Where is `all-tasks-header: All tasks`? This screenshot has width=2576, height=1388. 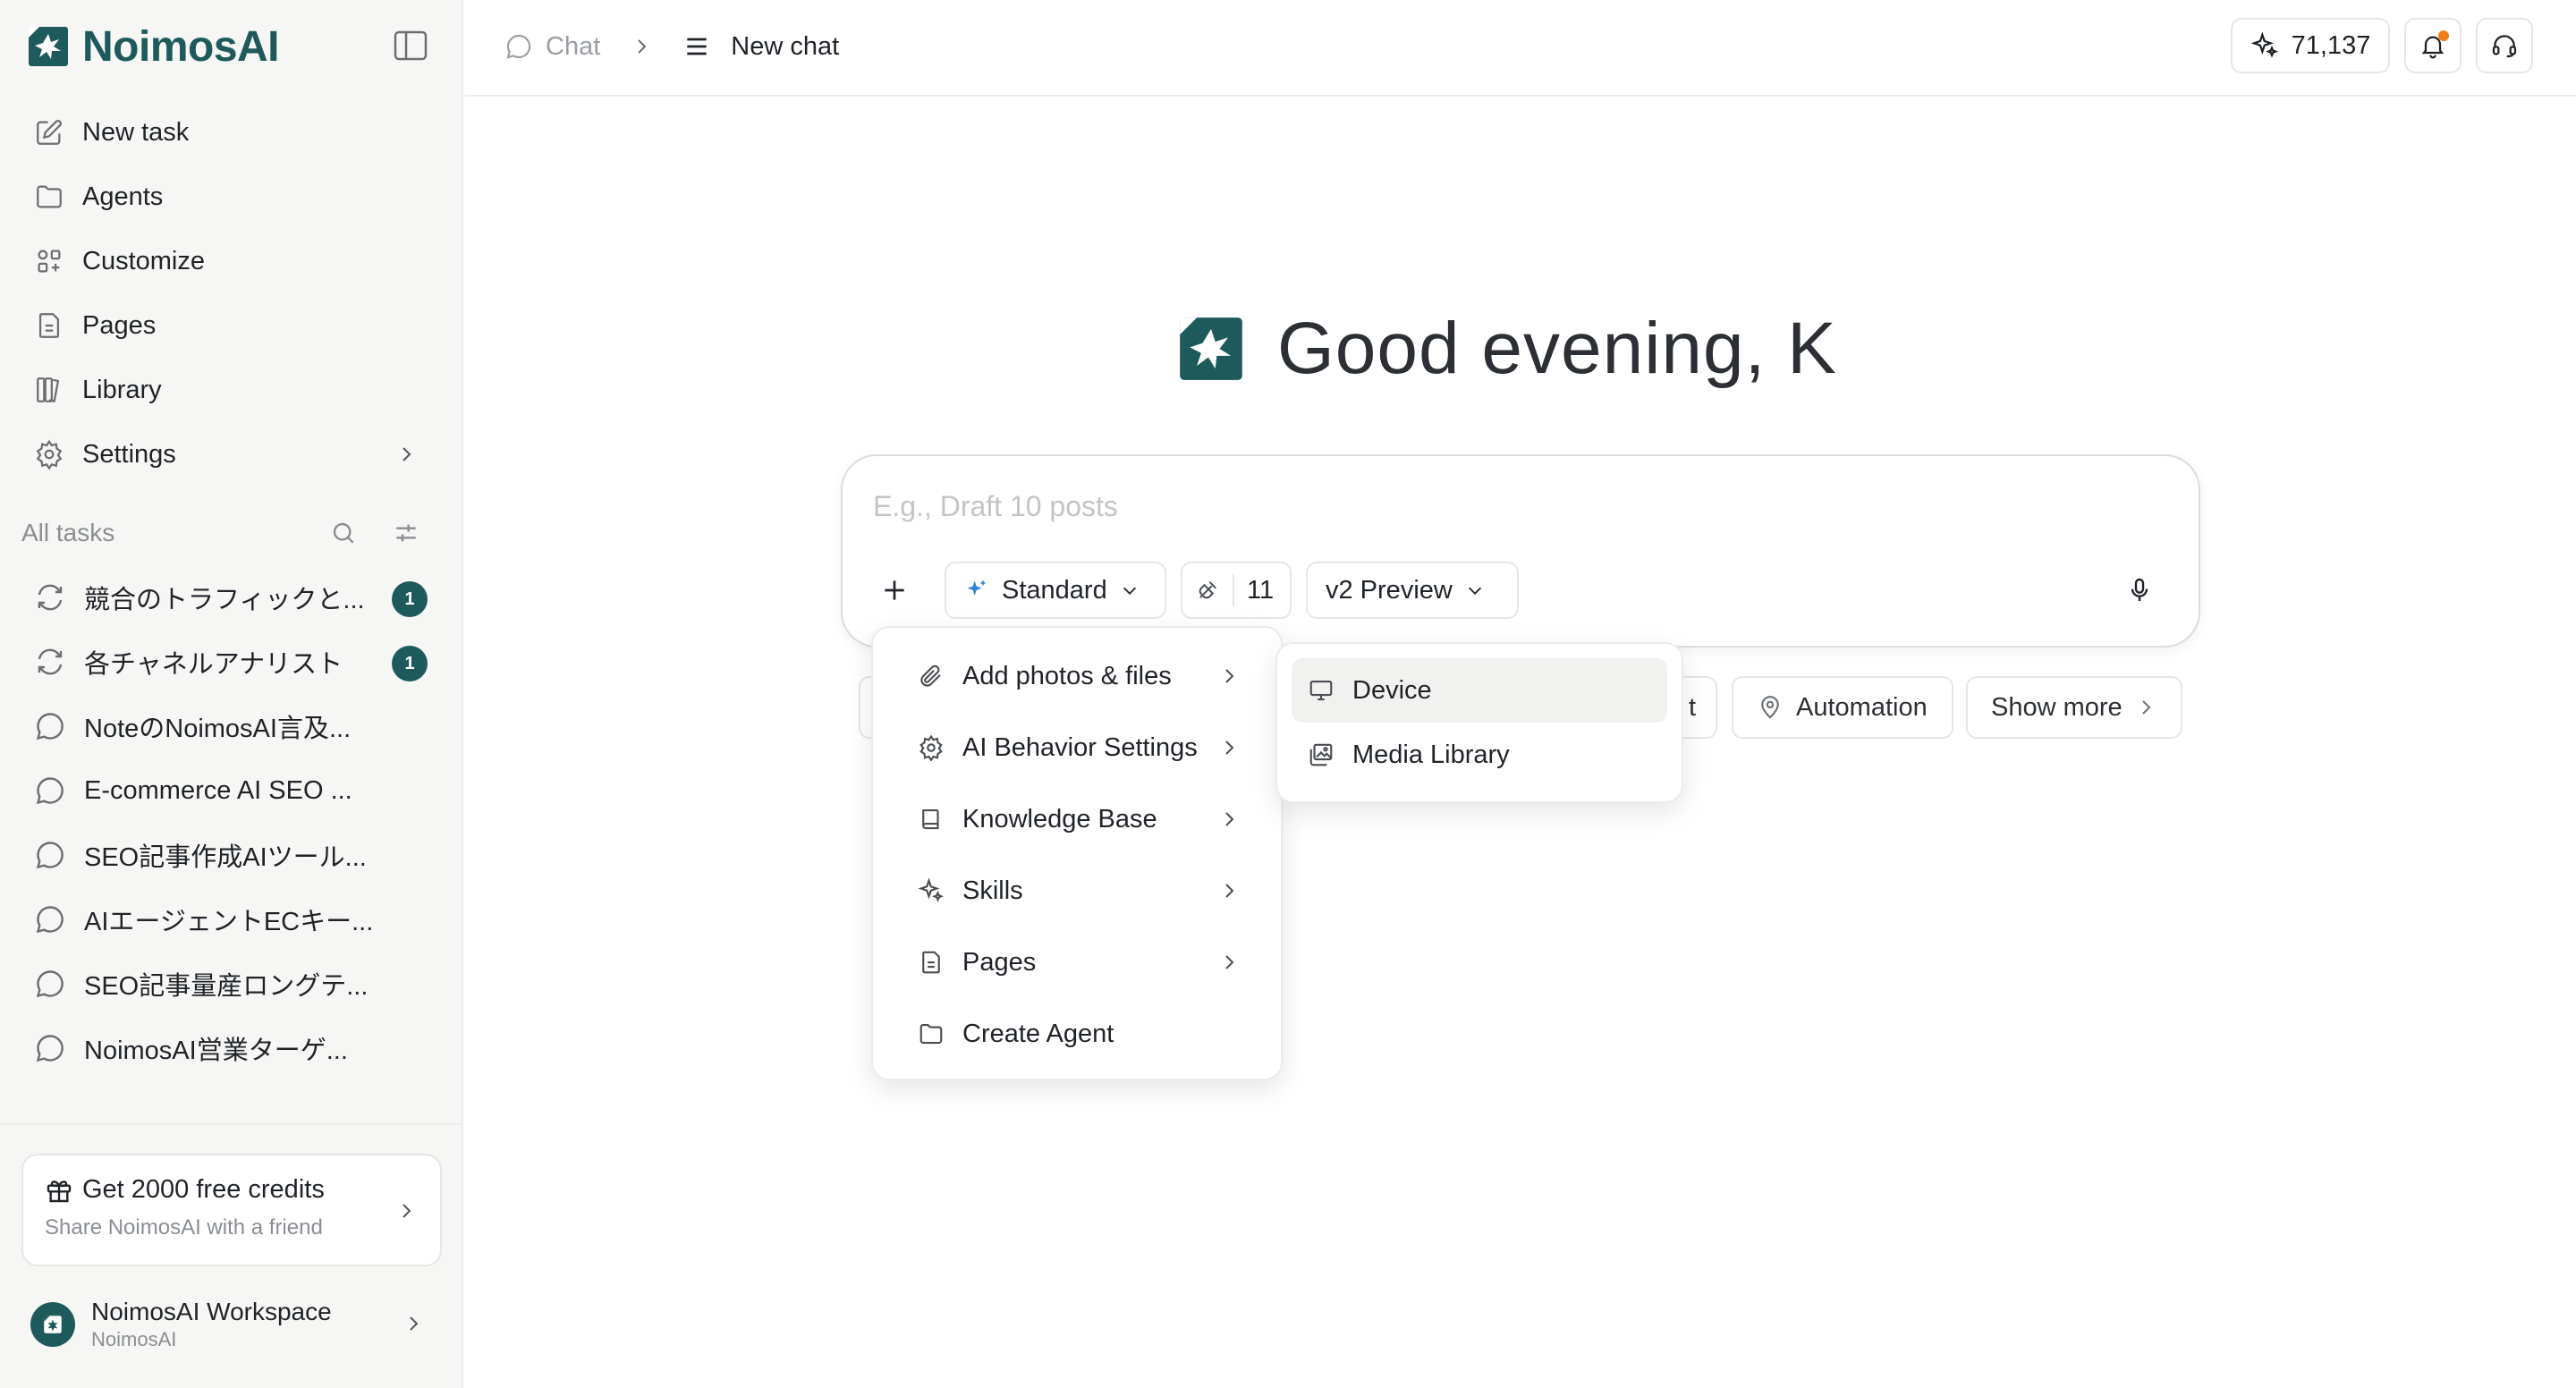 all-tasks-header: All tasks is located at coordinates (231, 533).